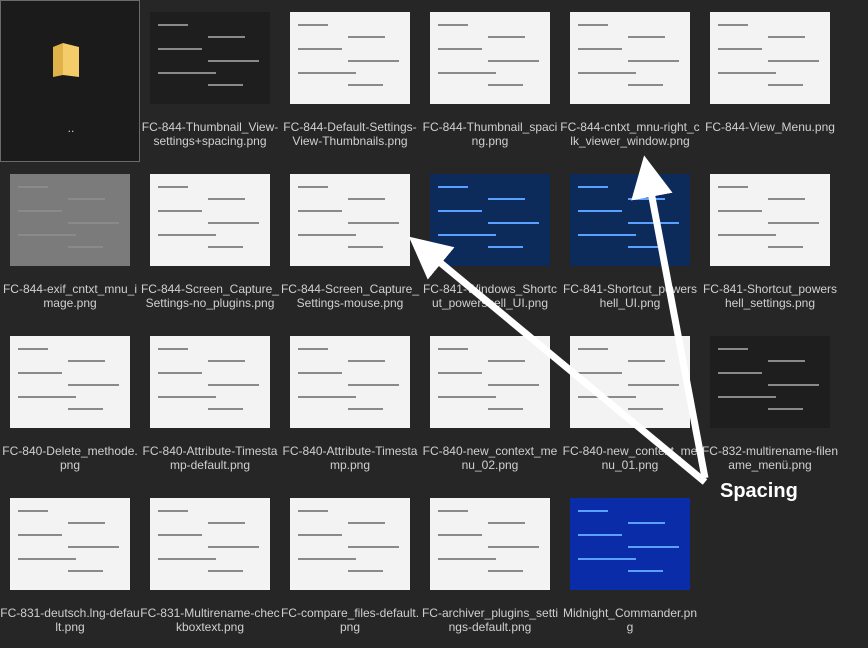  Describe the element at coordinates (670, 317) in the screenshot. I see `arrow-to-top-gap` at that location.